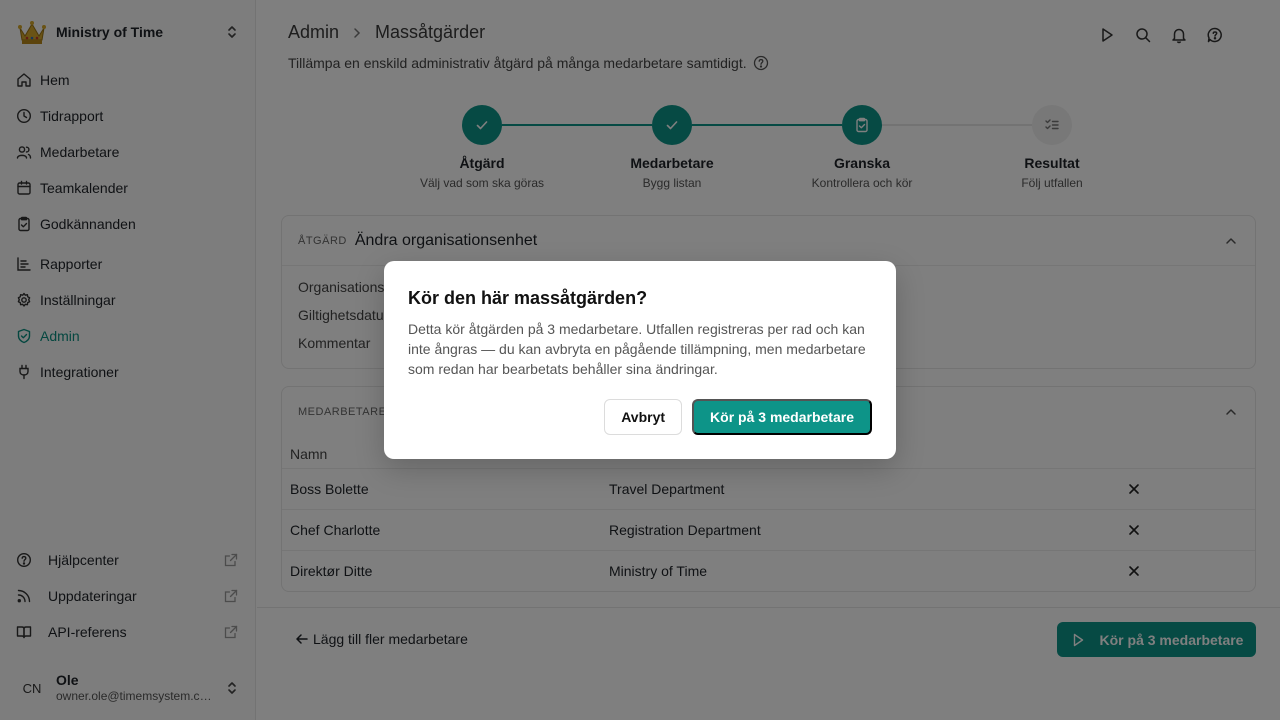 This screenshot has height=720, width=1280. What do you see at coordinates (528, 298) in the screenshot?
I see `dialog-title: Kör den här massåtgärden?` at bounding box center [528, 298].